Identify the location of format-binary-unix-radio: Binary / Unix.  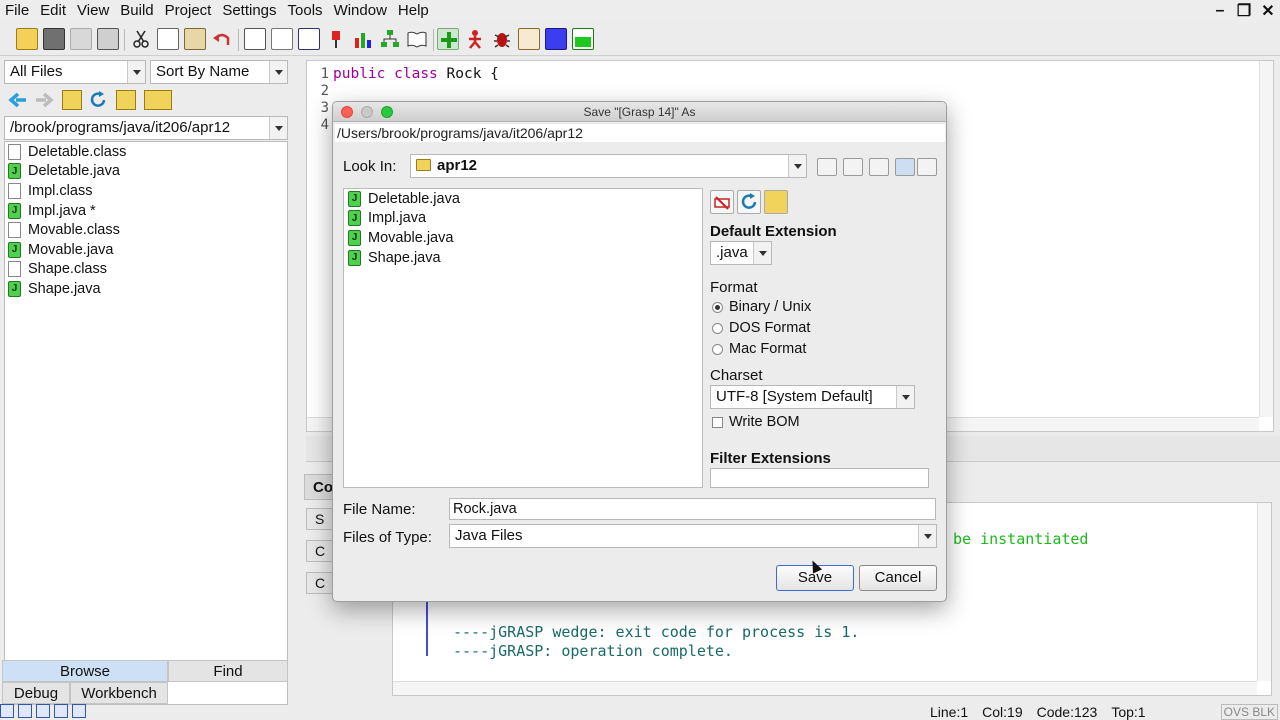
(761, 307).